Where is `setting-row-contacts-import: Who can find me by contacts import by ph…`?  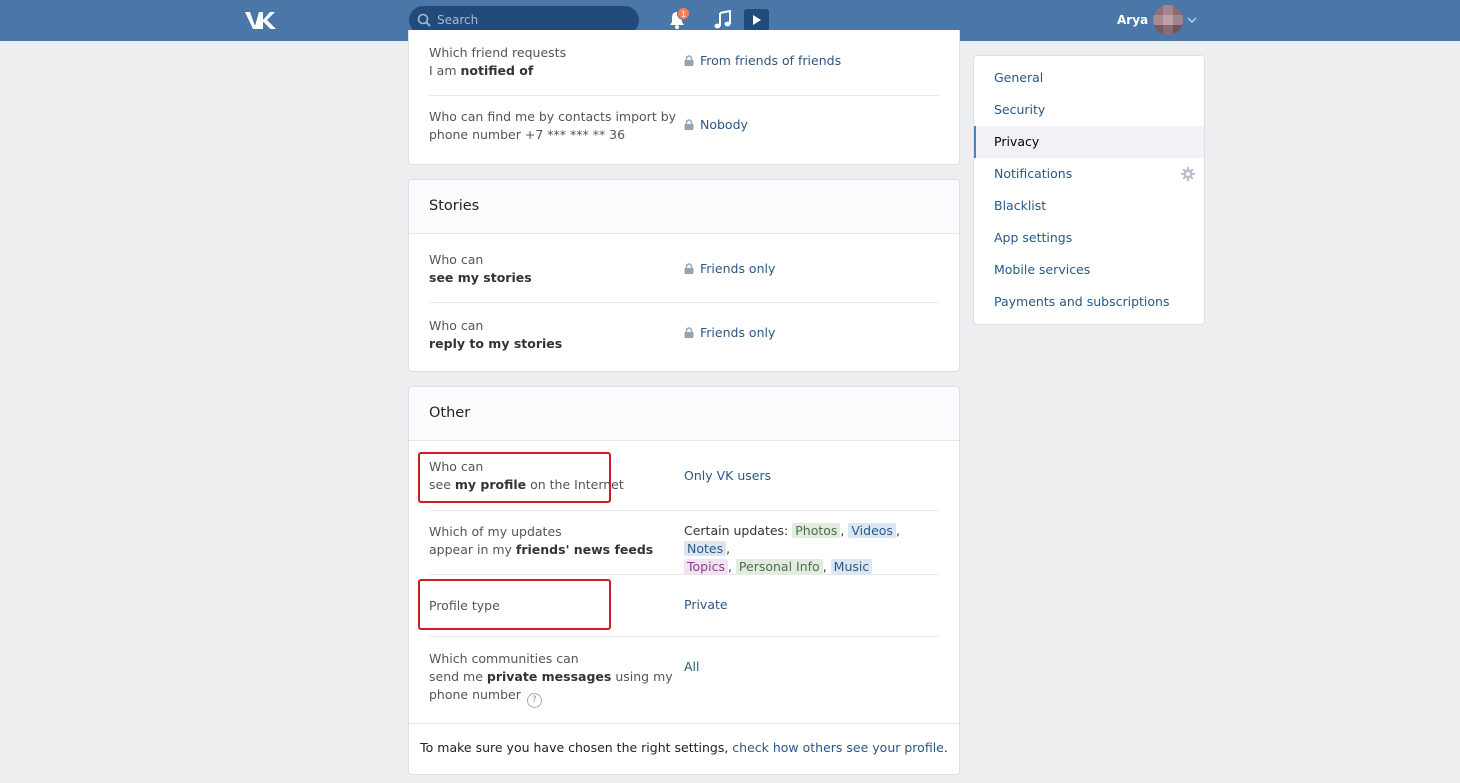 setting-row-contacts-import: Who can find me by contacts import by ph… is located at coordinates (684, 130).